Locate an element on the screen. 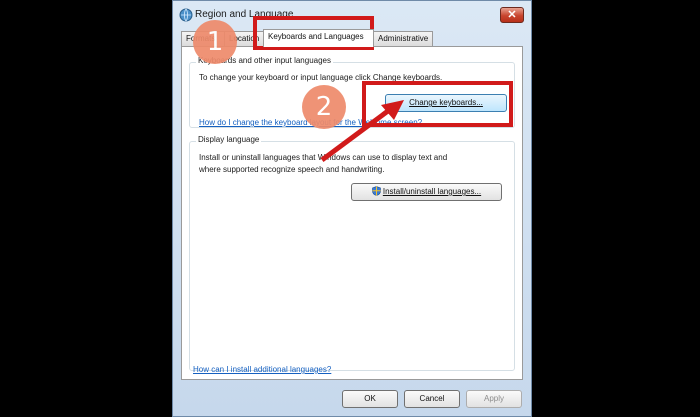 The image size is (700, 417). pointer-arrow-icon is located at coordinates (362, 131).